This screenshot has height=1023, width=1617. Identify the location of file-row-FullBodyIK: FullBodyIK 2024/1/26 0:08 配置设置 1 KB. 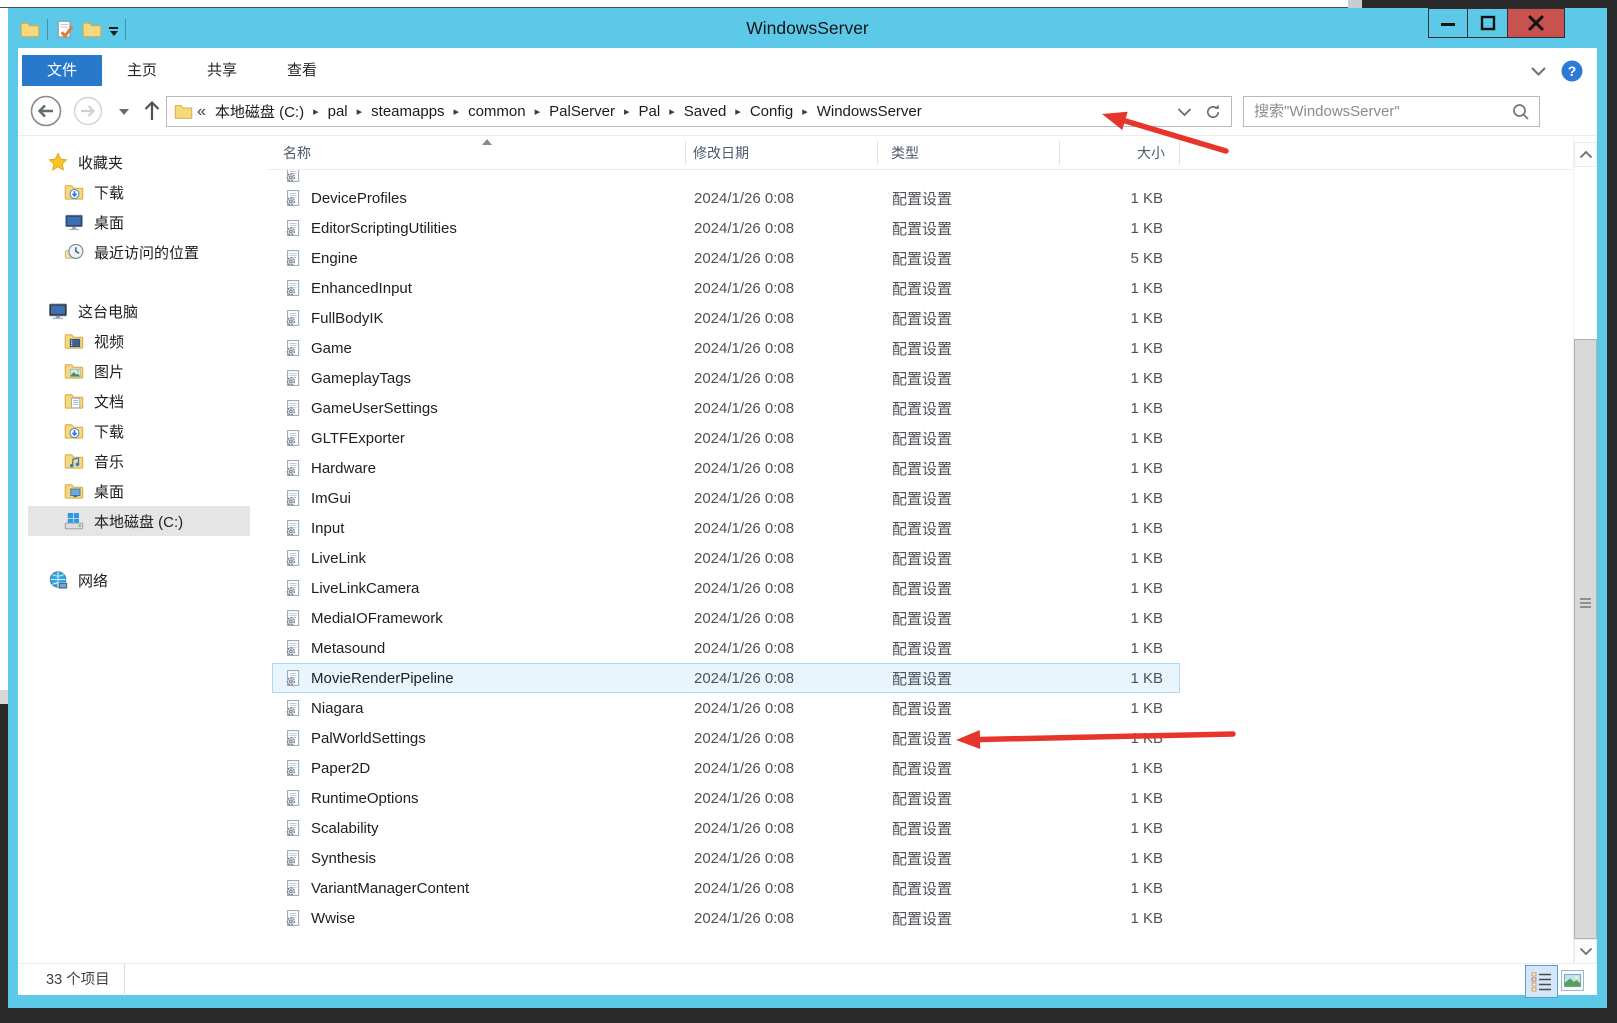
(726, 318).